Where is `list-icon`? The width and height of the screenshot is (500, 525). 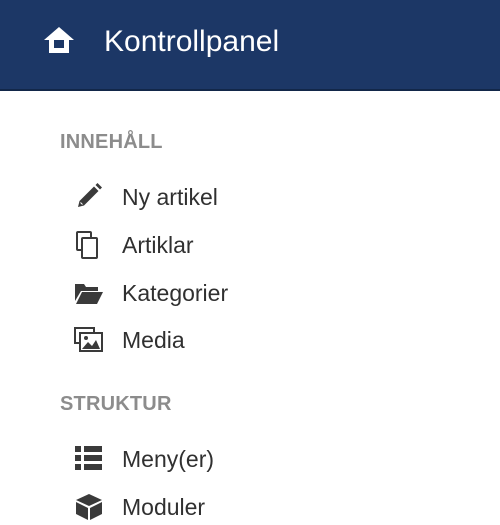 list-icon is located at coordinates (88, 458).